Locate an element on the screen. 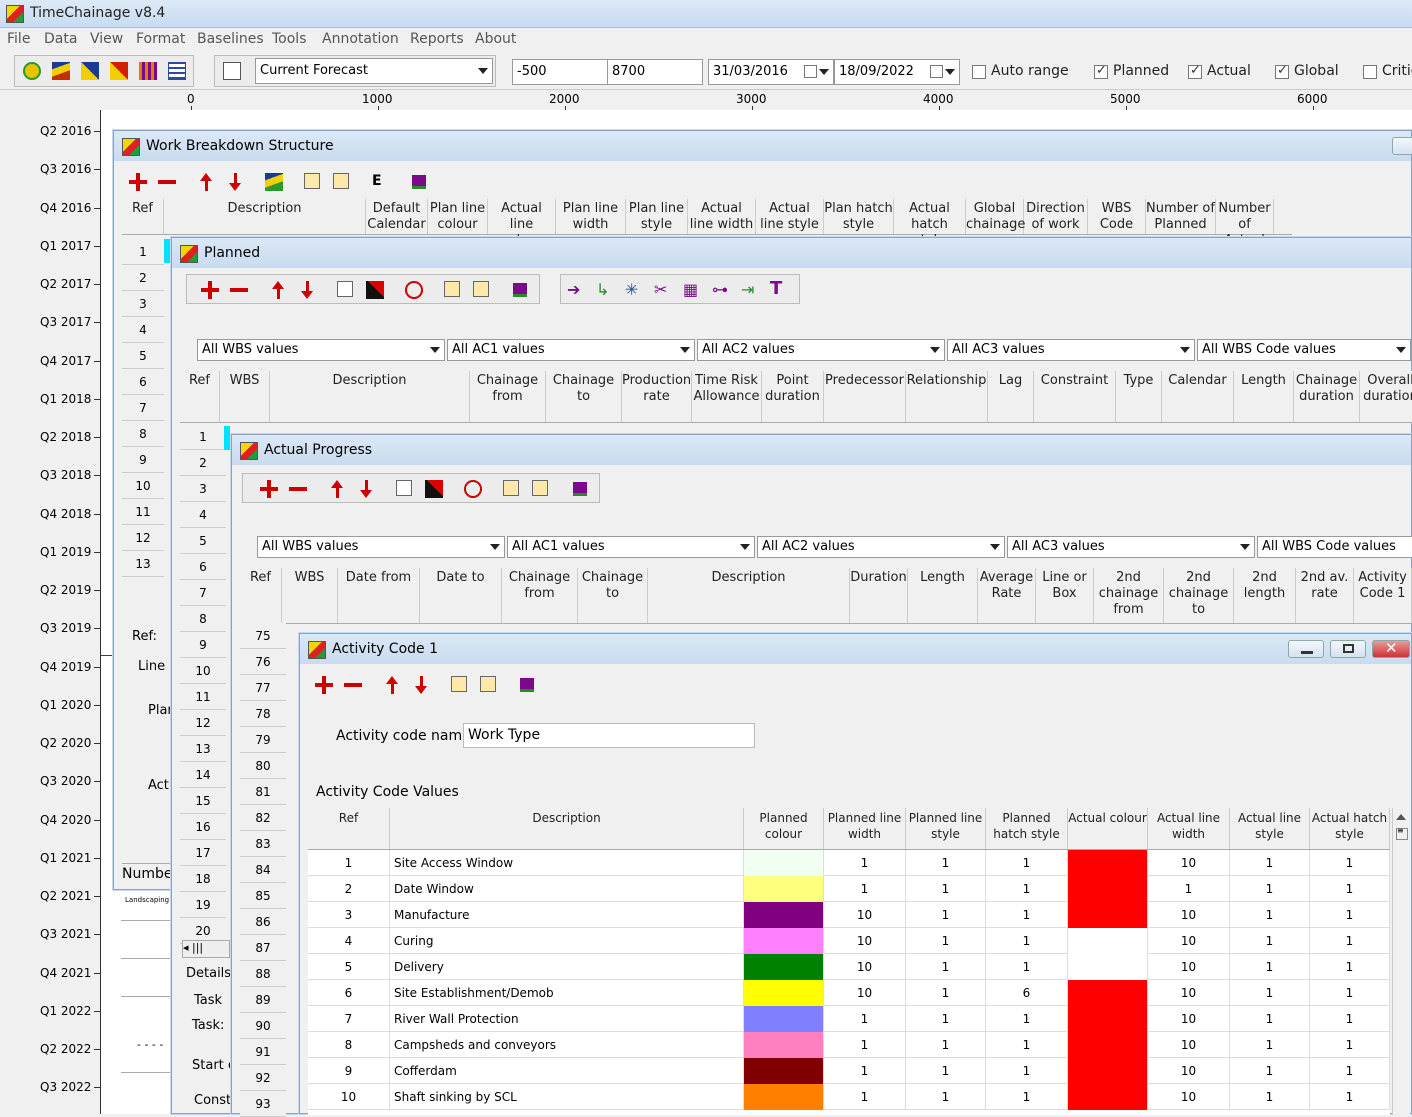  row-header: 85 is located at coordinates (263, 896).